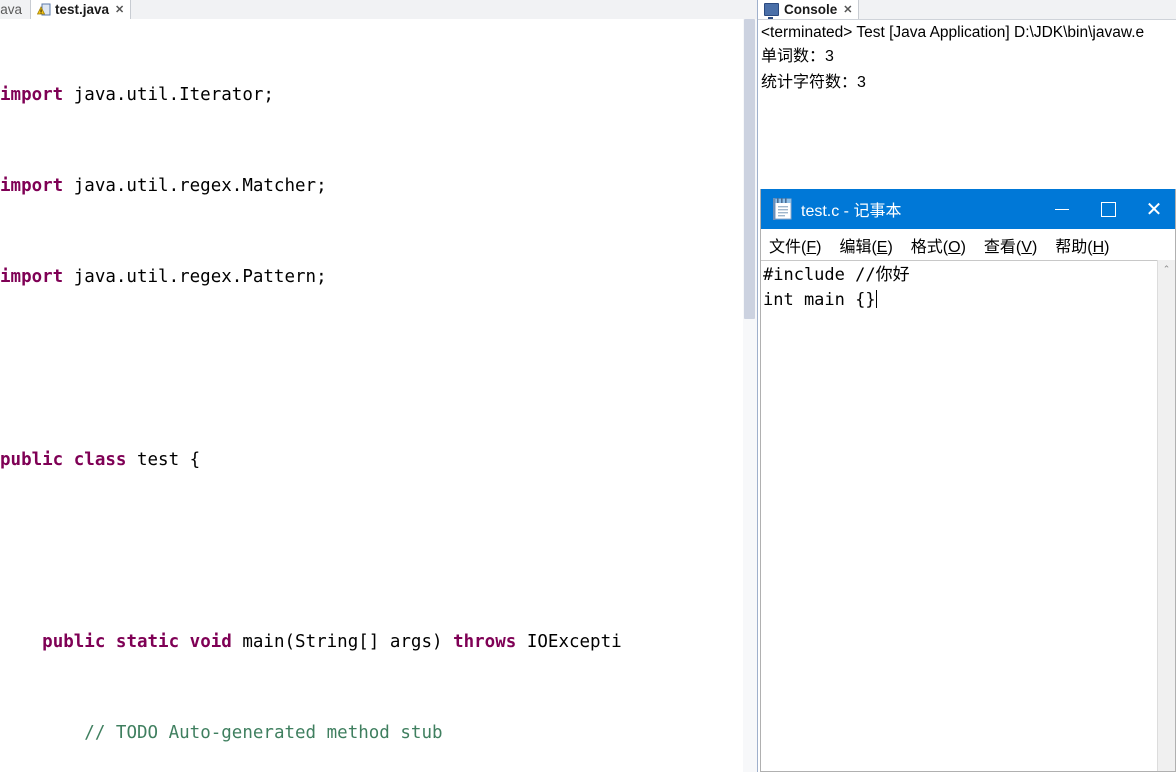  I want to click on menu-edit: 编辑(E), so click(865, 245).